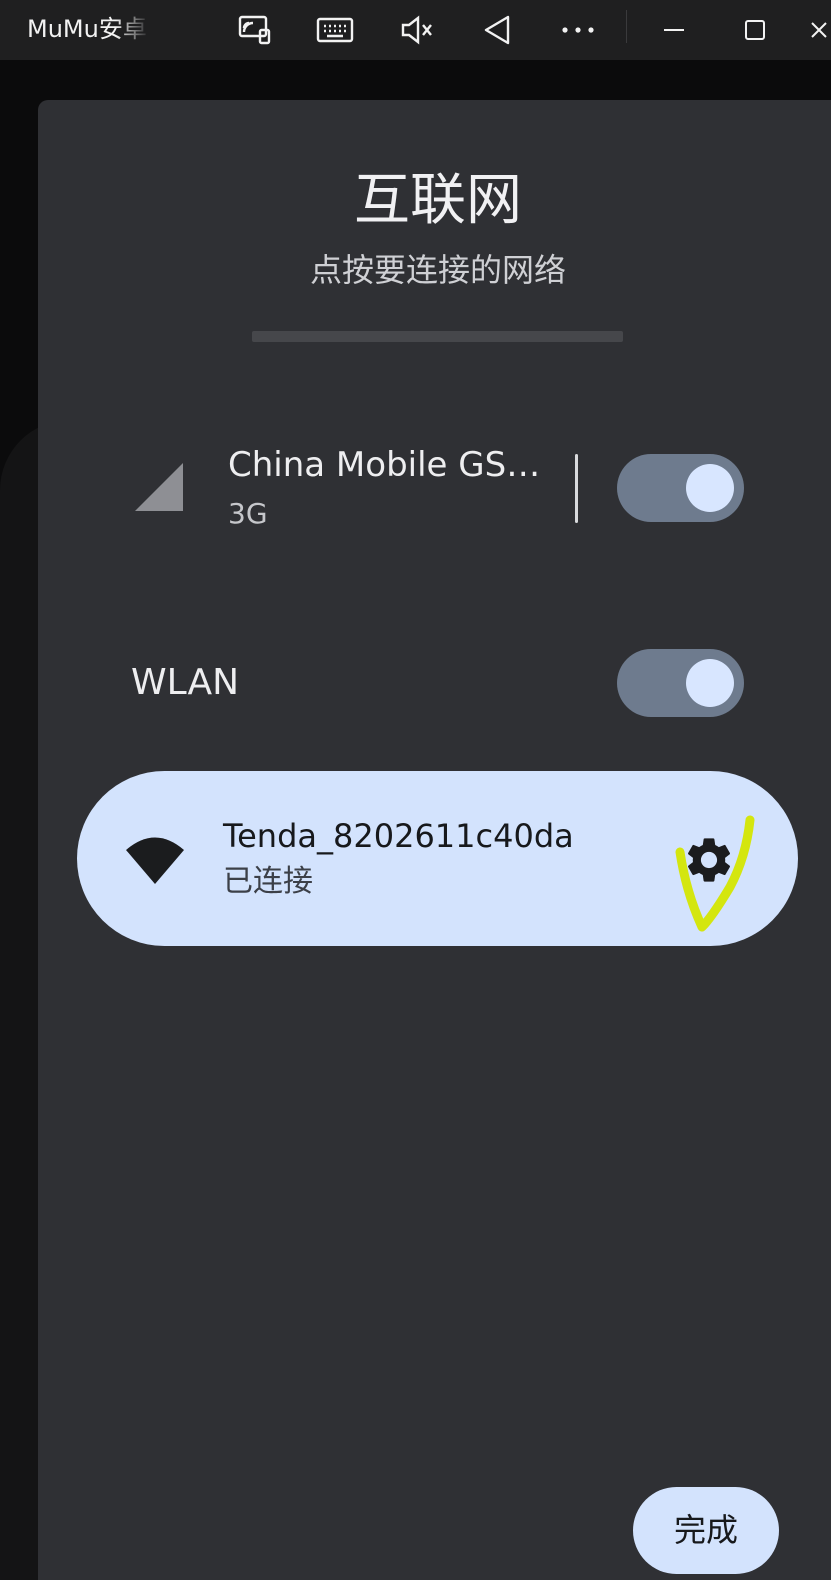 Image resolution: width=831 pixels, height=1580 pixels. I want to click on mobile-data-toggle, so click(680, 488).